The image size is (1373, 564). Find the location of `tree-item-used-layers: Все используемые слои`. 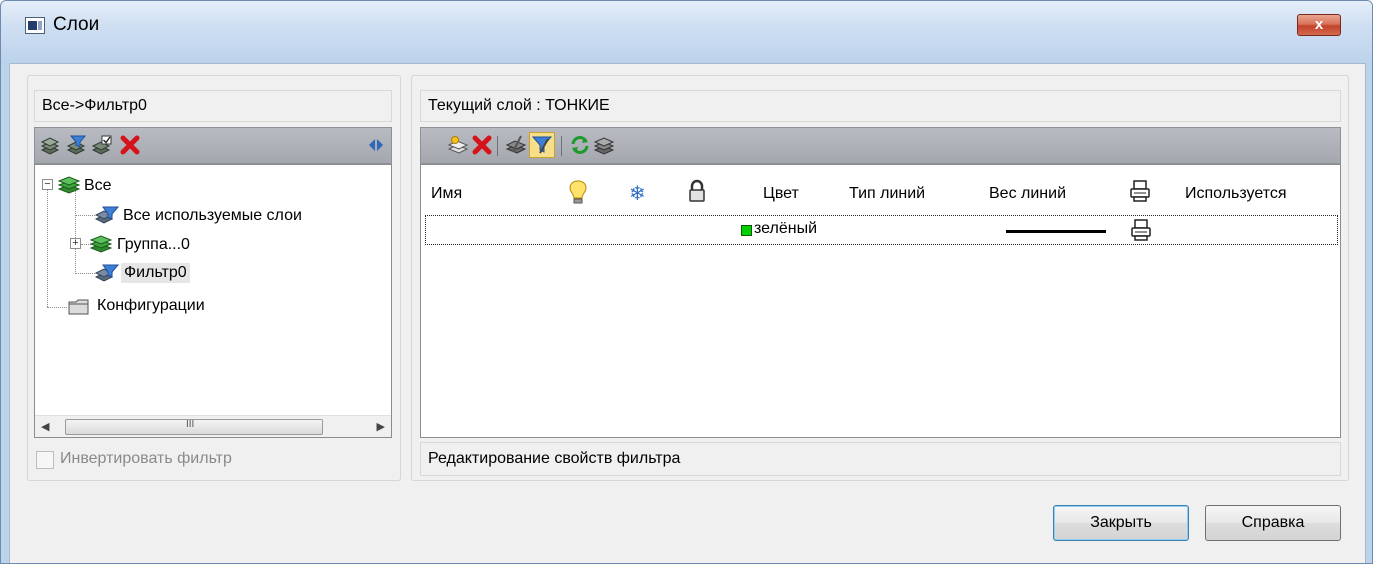

tree-item-used-layers: Все используемые слои is located at coordinates (212, 216).